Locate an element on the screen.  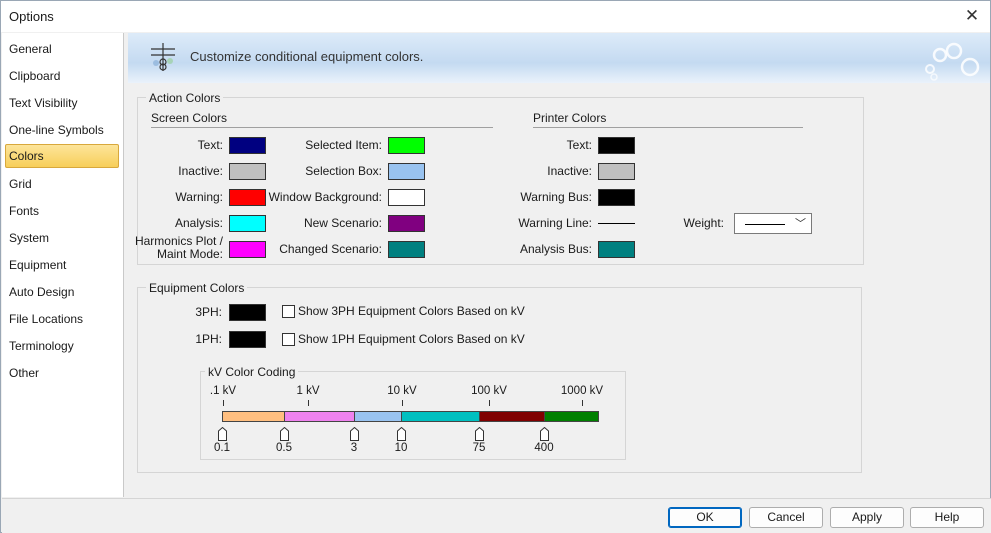
sidebar-item-system: System is located at coordinates (62, 238).